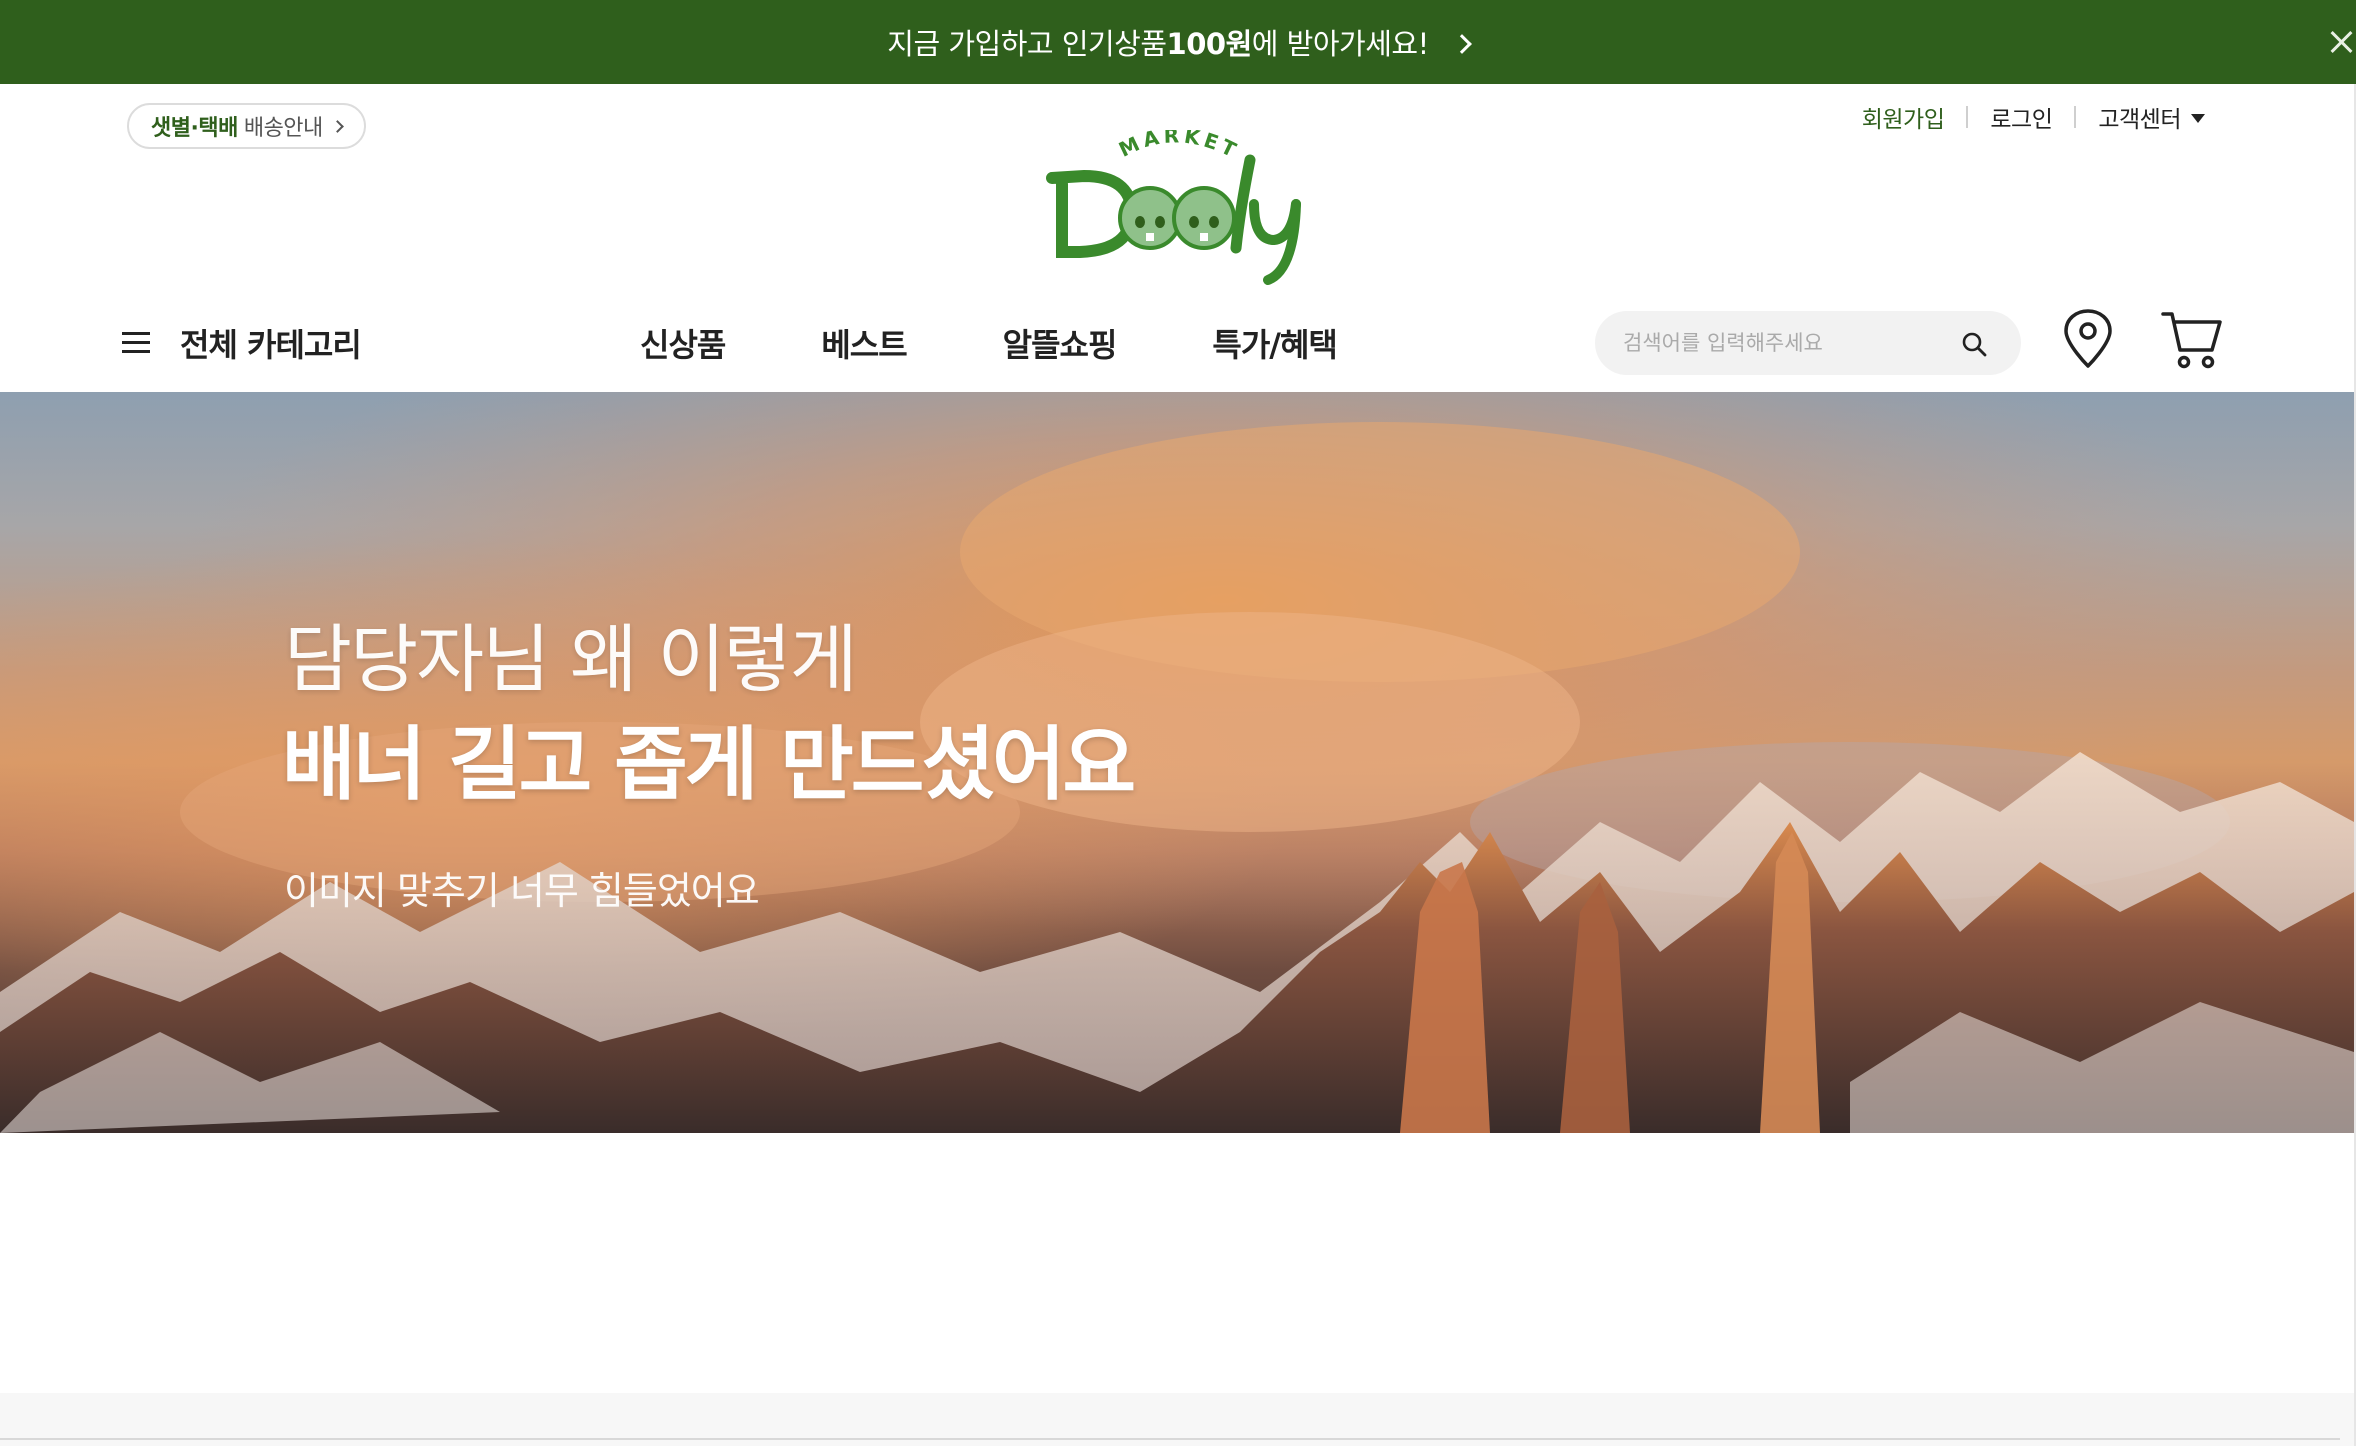  What do you see at coordinates (194, 128) in the screenshot?
I see `delivery-type-label: 샛별·택배` at bounding box center [194, 128].